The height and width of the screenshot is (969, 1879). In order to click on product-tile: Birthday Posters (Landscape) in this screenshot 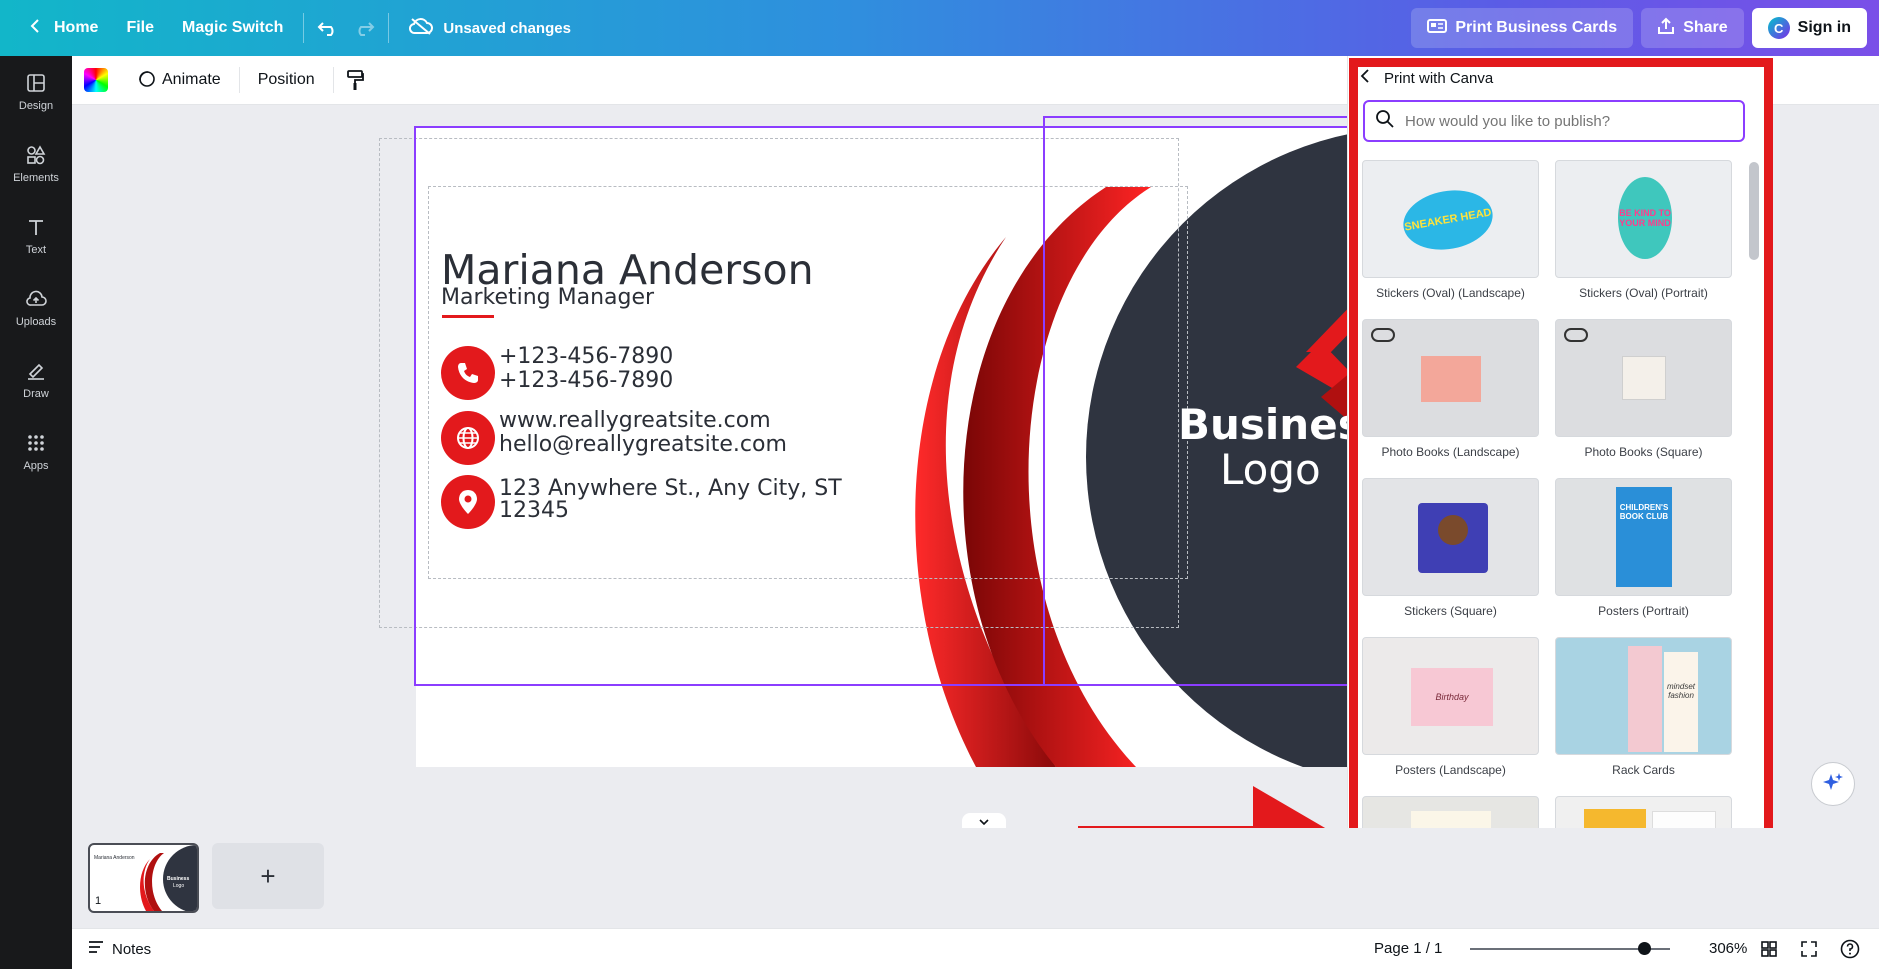, I will do `click(1450, 707)`.